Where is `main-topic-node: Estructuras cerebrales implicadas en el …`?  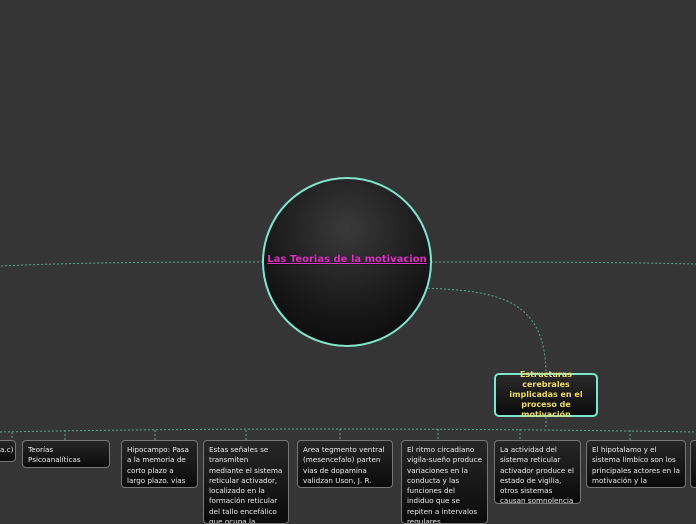 main-topic-node: Estructuras cerebrales implicadas en el … is located at coordinates (546, 394).